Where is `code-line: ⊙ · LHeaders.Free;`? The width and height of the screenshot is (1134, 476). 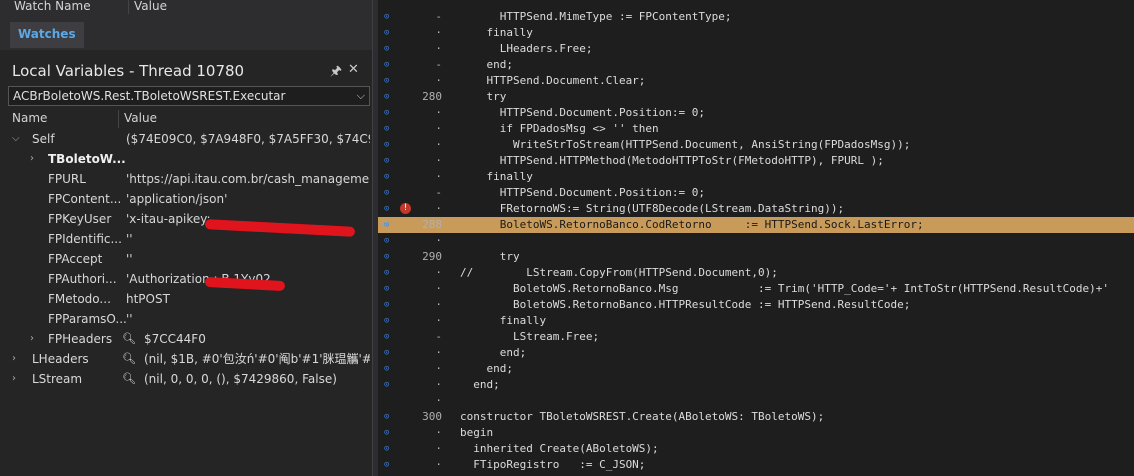
code-line: ⊙ · LHeaders.Free; is located at coordinates (756, 49).